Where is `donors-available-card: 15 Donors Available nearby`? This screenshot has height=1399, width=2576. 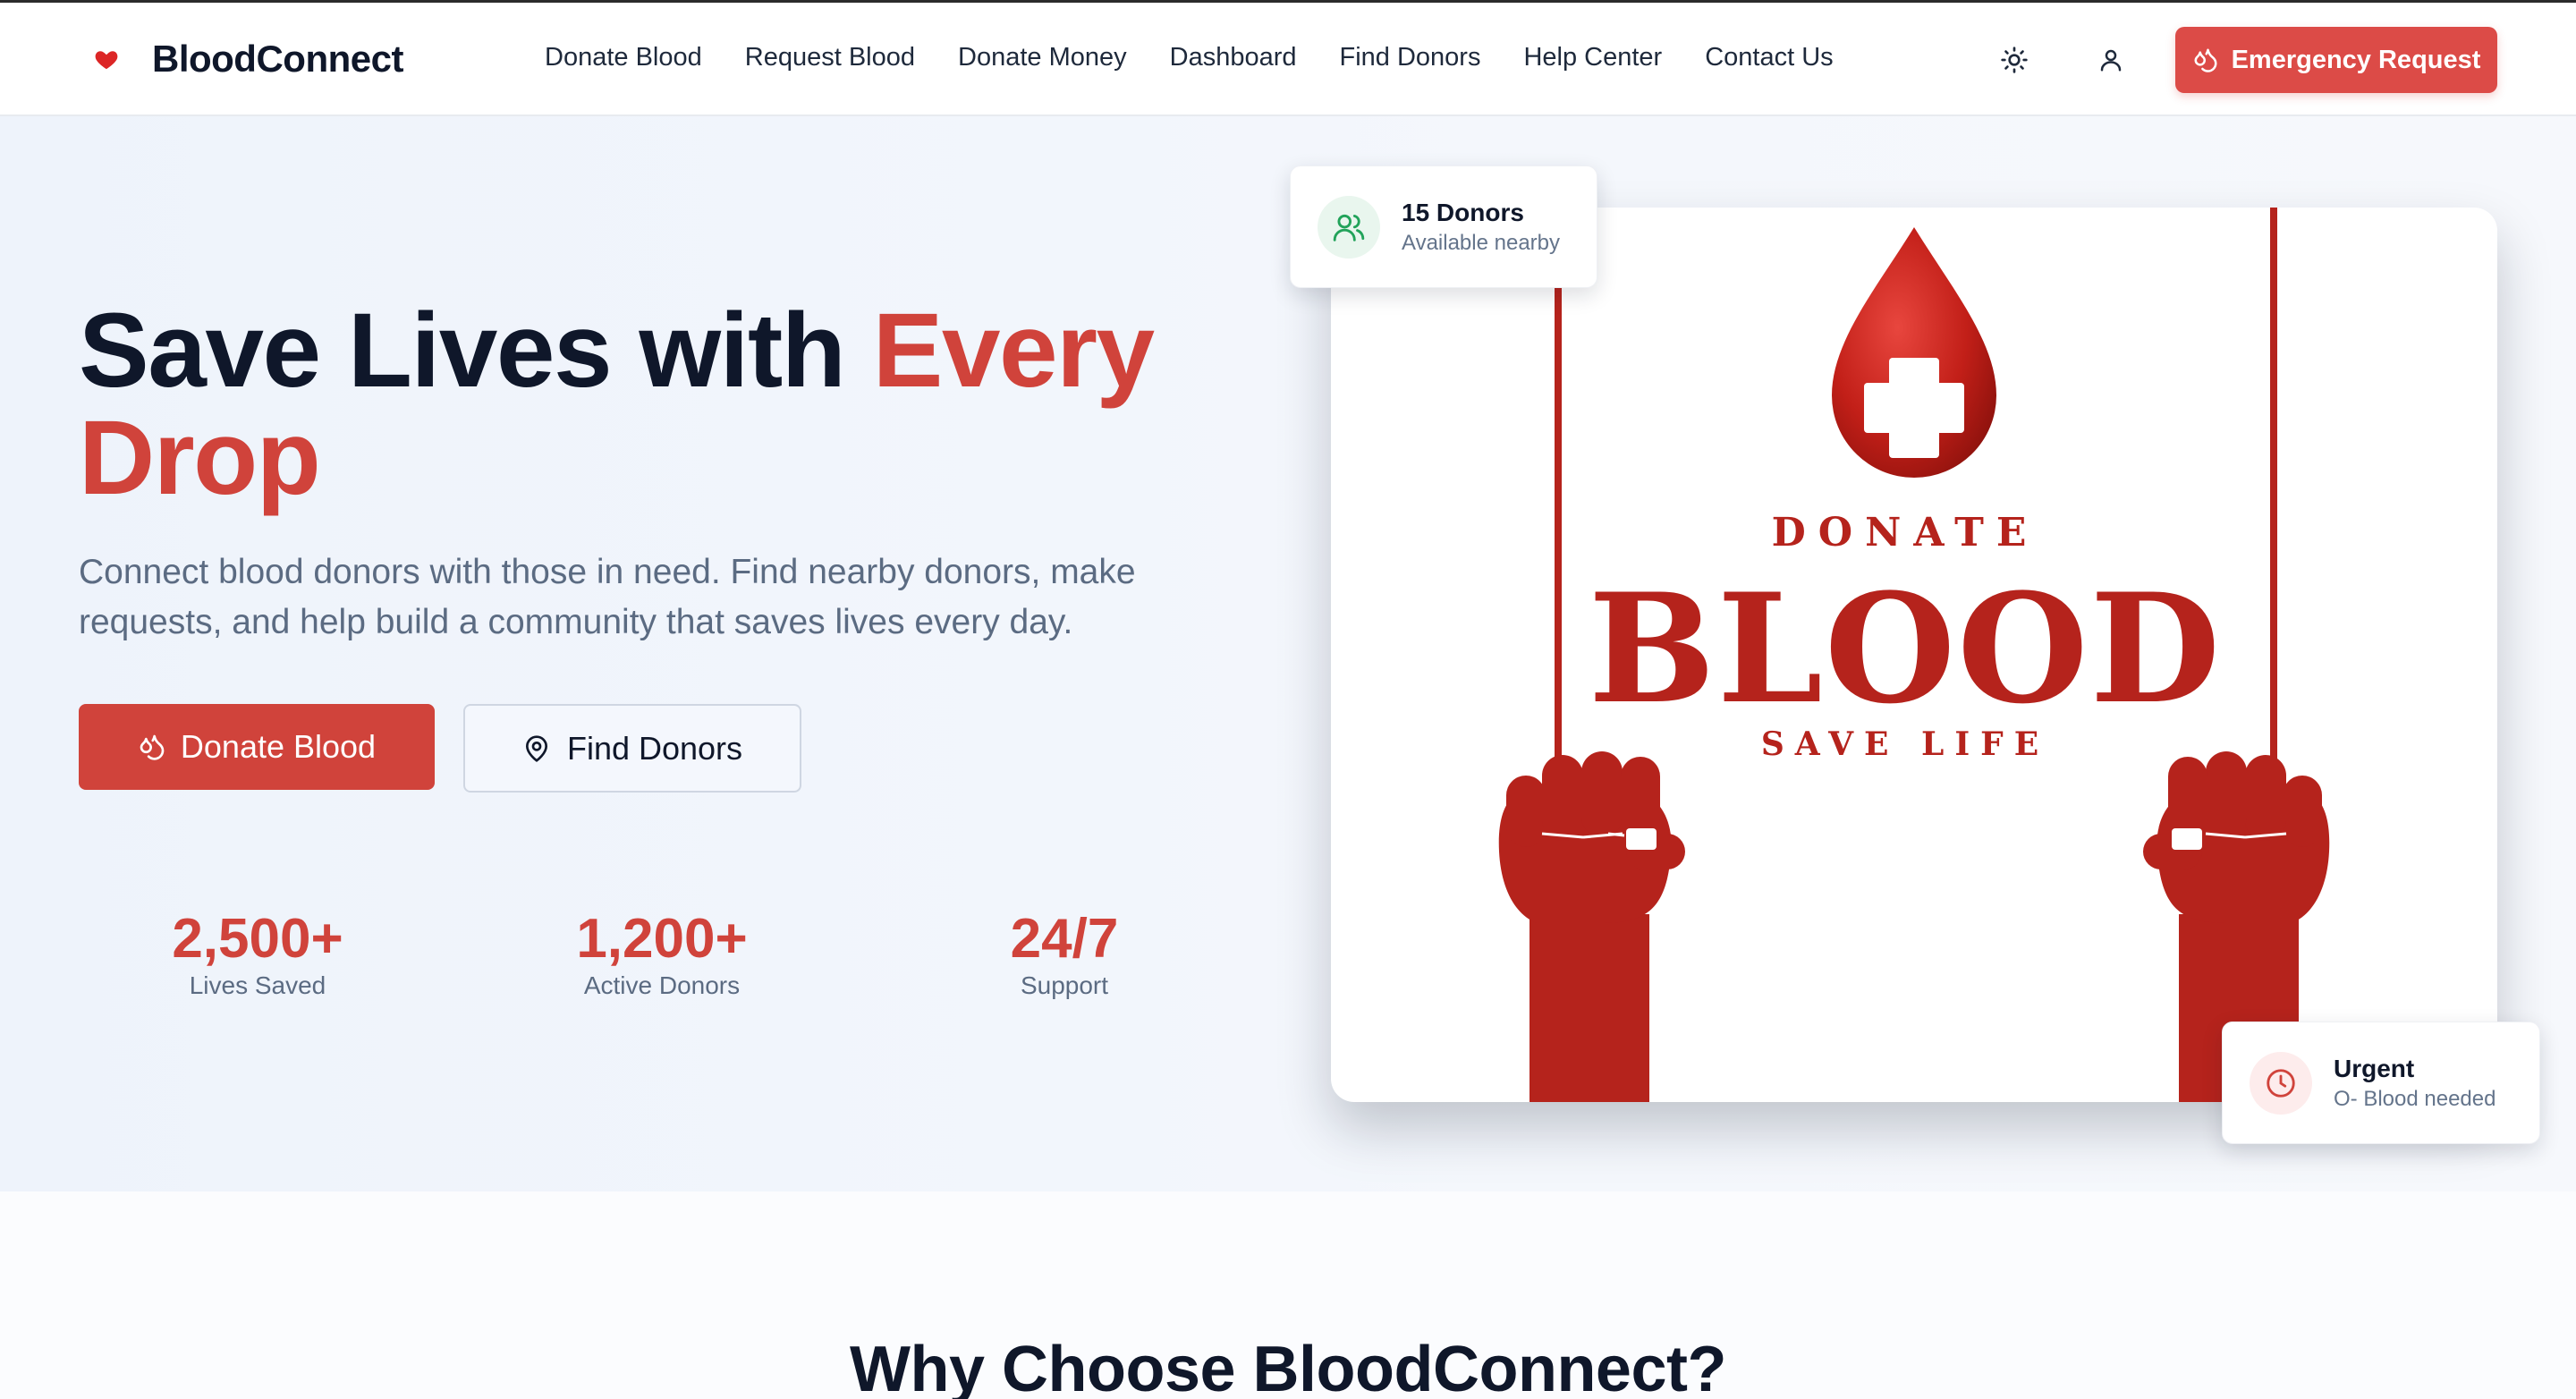
donors-available-card: 15 Donors Available nearby is located at coordinates (1443, 226).